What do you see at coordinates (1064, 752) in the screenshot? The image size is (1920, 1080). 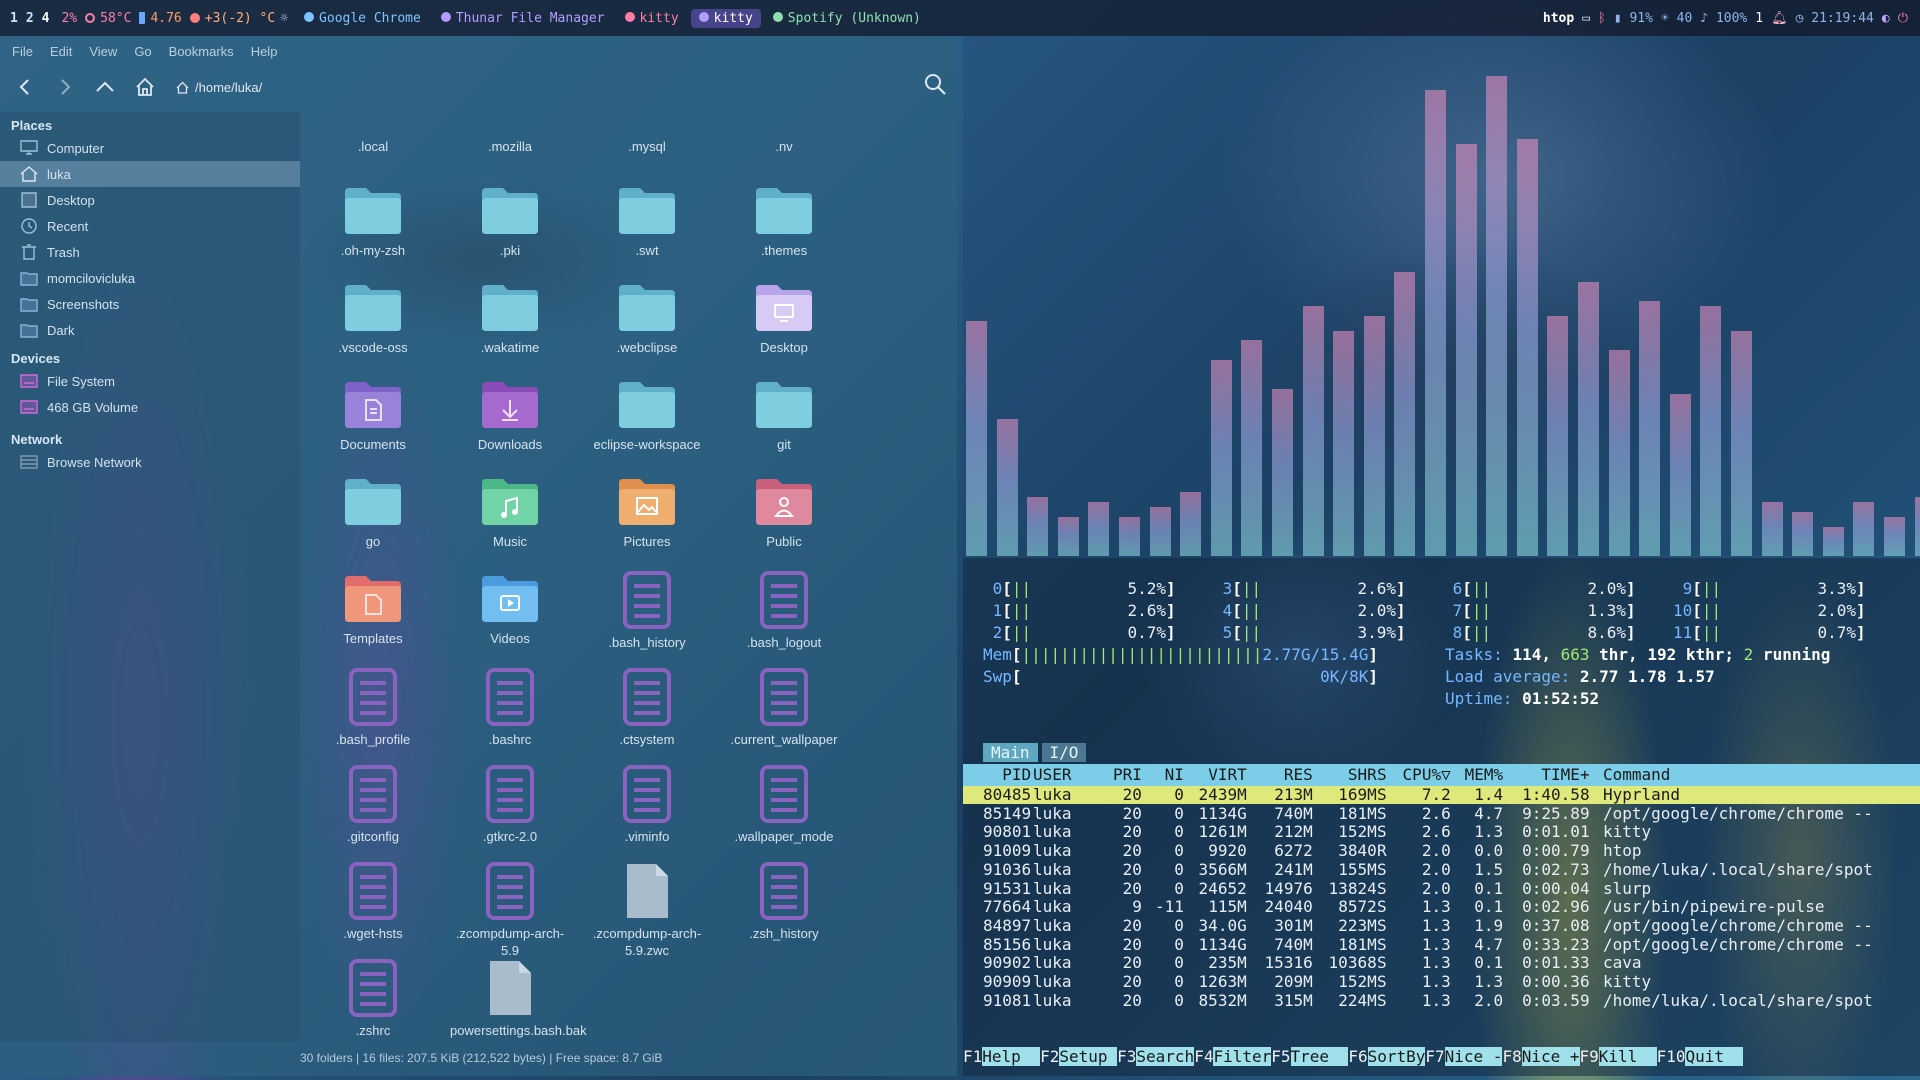 I see `tab-io: I/O` at bounding box center [1064, 752].